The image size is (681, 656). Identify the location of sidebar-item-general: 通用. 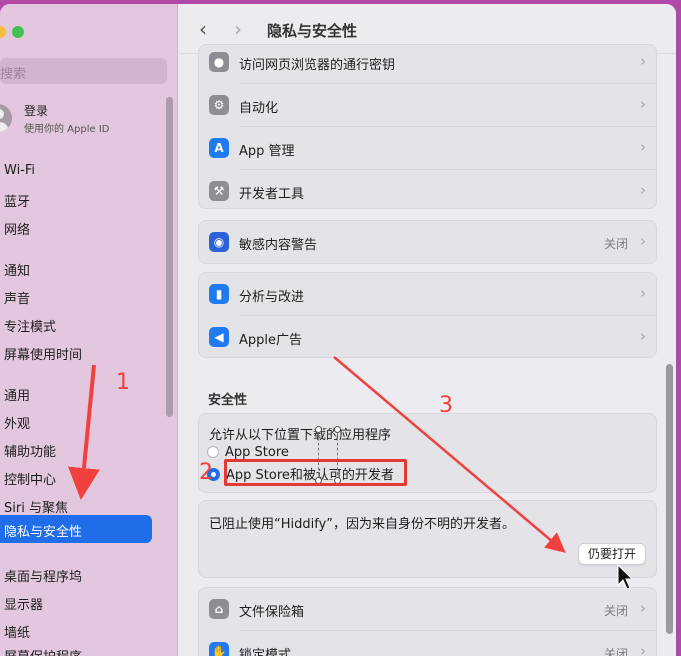
(17, 394).